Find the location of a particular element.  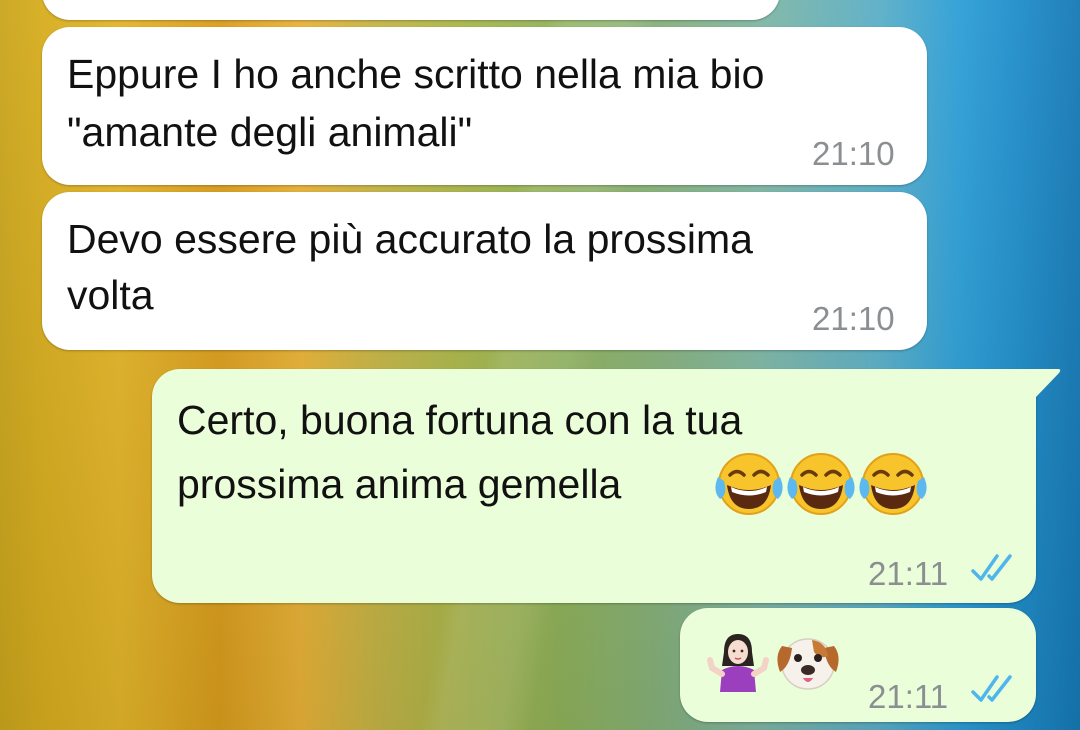

message-text-line: volta is located at coordinates (110, 295).